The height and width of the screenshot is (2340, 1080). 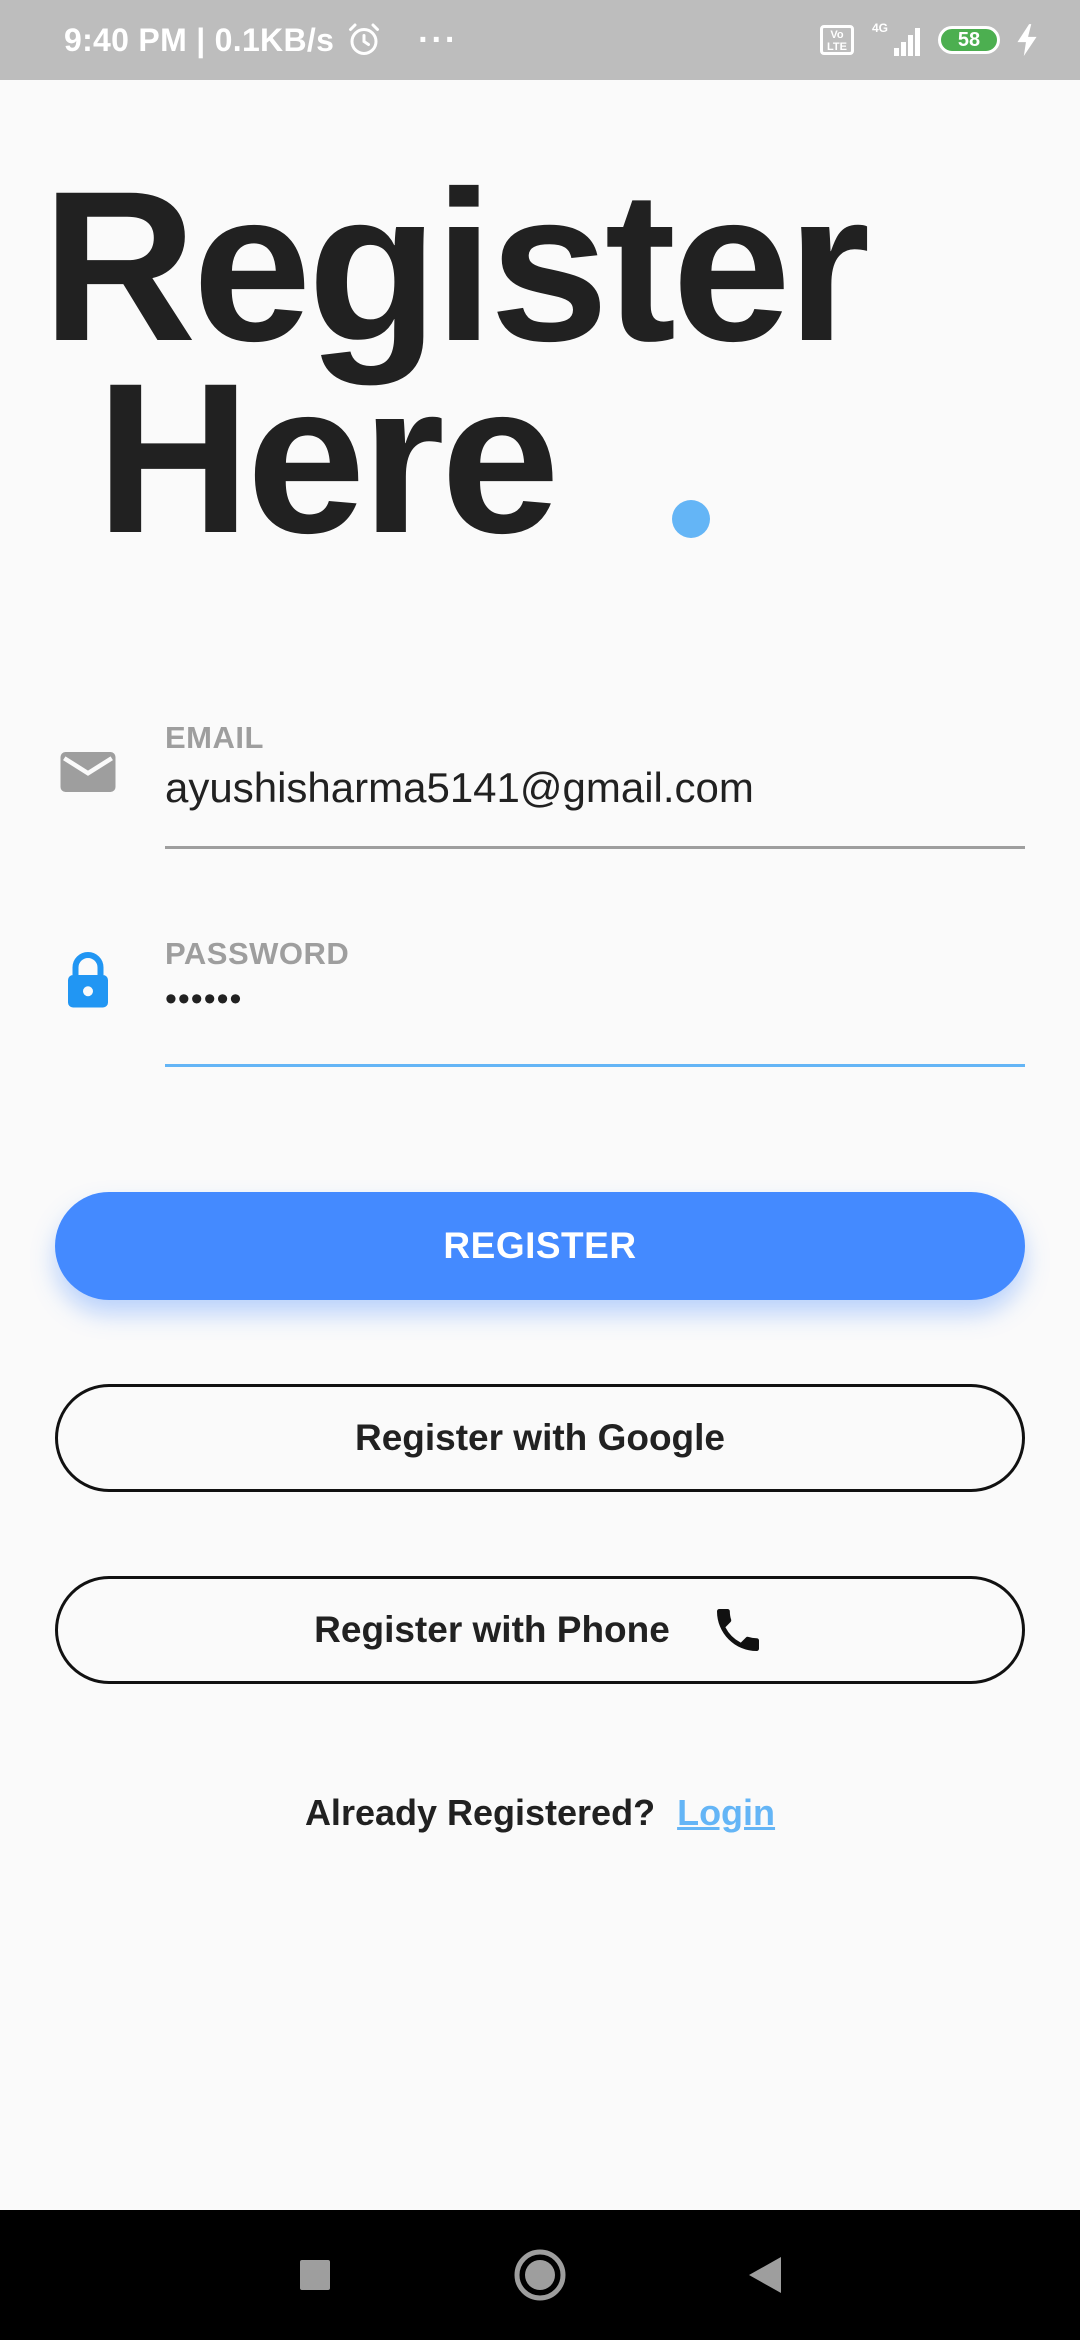 What do you see at coordinates (199, 39) in the screenshot?
I see `status-time-speed: 9:40 PM | 0.1KB/s` at bounding box center [199, 39].